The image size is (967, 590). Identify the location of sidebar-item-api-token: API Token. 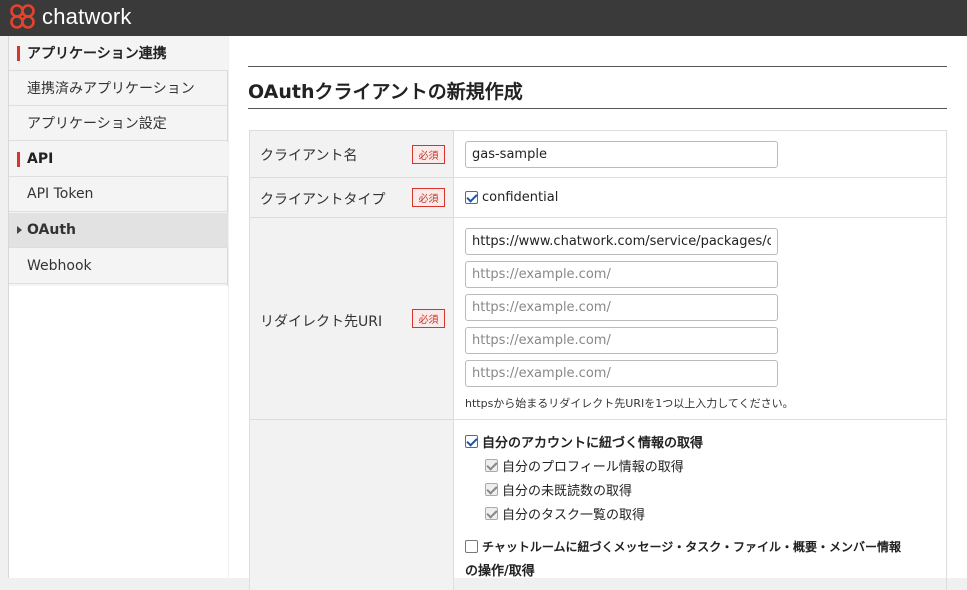
(118, 194).